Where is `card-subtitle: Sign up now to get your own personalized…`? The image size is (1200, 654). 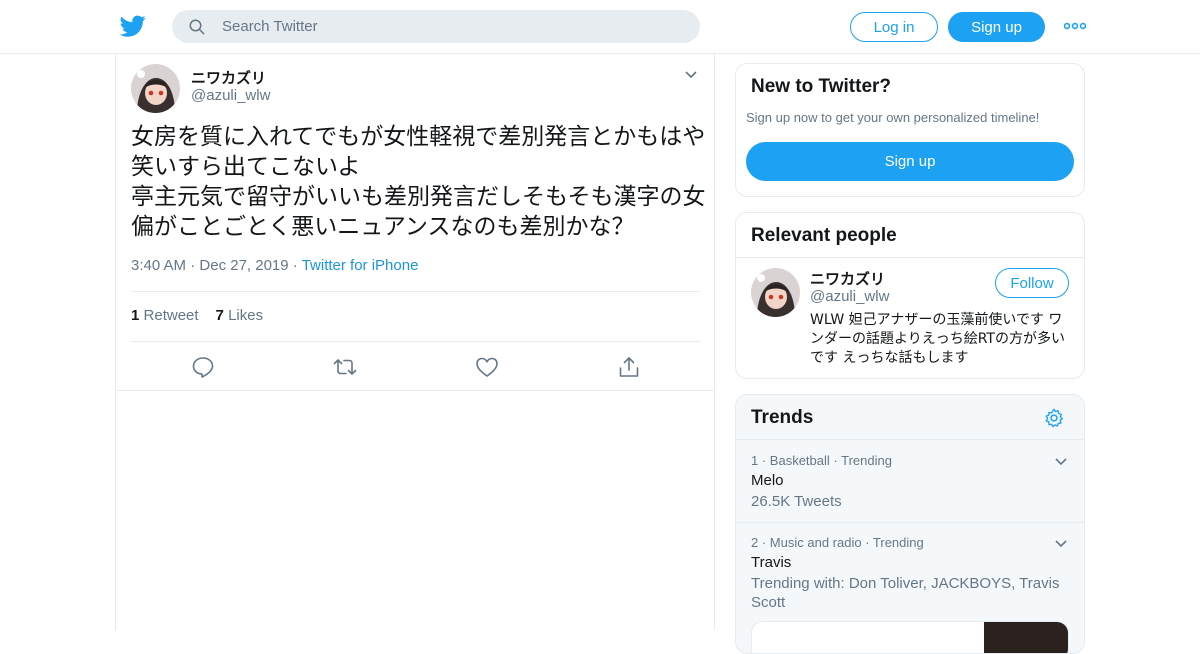 card-subtitle: Sign up now to get your own personalized… is located at coordinates (893, 117).